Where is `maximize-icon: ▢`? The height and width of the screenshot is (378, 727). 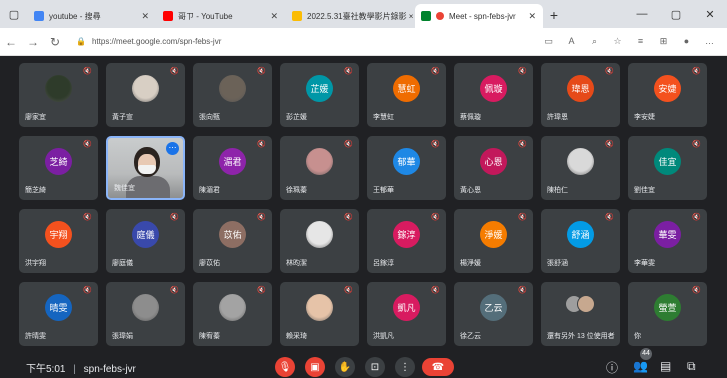
maximize-icon: ▢ is located at coordinates (676, 14).